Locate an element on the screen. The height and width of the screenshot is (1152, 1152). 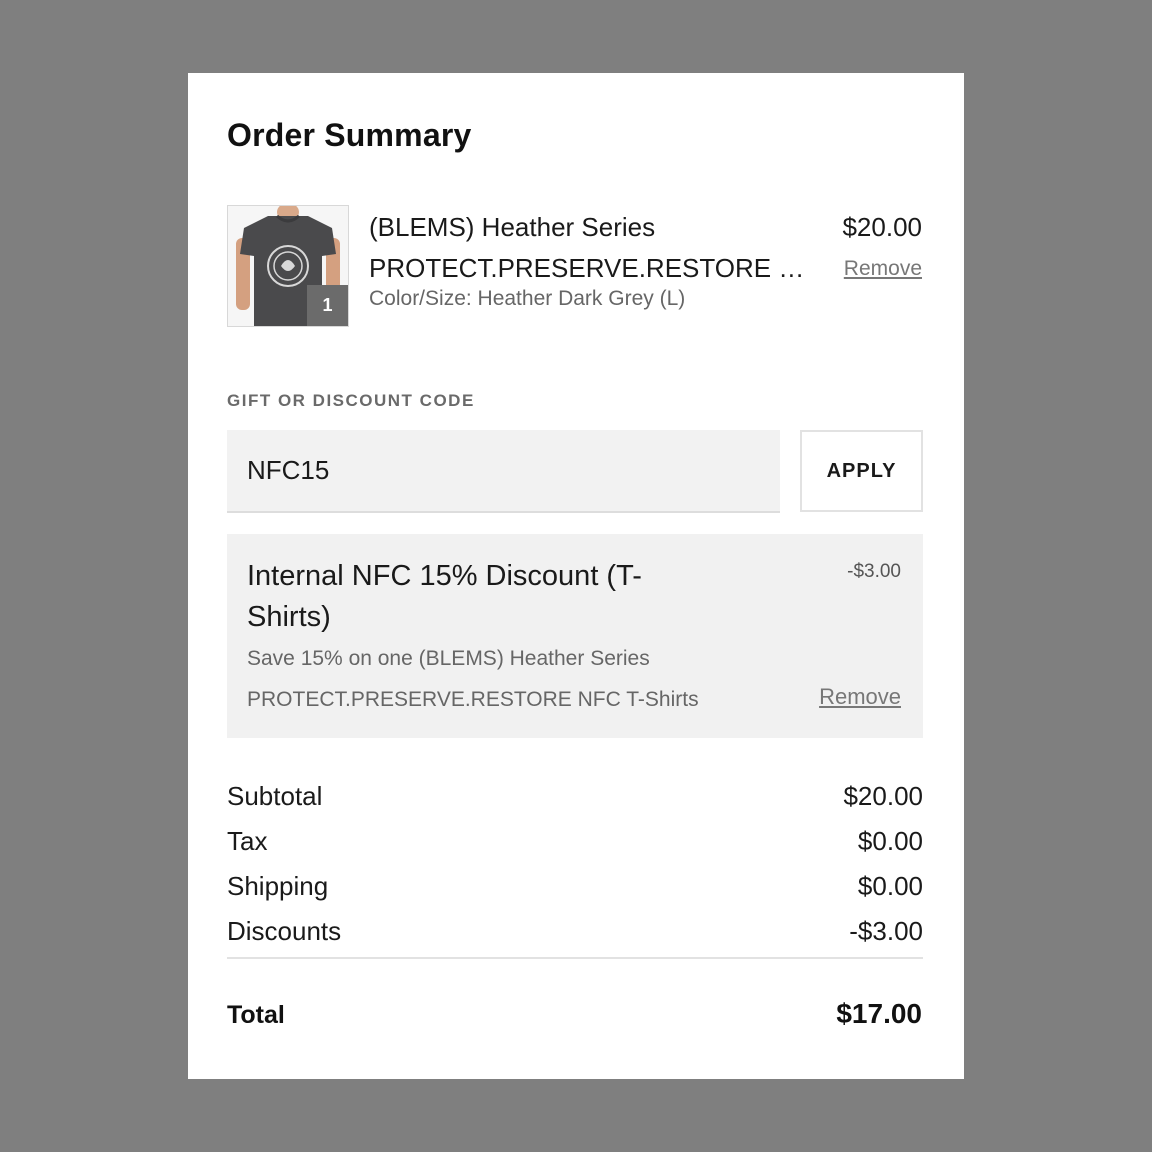
discount-code-input is located at coordinates (503, 471).